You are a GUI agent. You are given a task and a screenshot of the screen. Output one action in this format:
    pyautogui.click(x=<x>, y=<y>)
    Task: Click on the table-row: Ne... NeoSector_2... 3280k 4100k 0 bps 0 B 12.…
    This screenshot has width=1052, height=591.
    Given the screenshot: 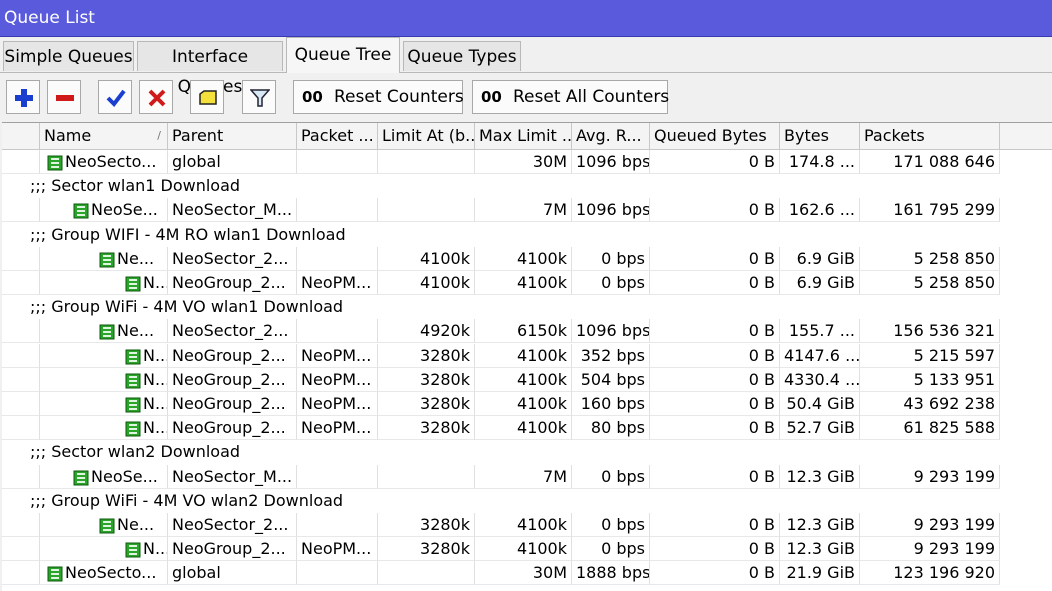 What is the action you would take?
    pyautogui.click(x=527, y=525)
    